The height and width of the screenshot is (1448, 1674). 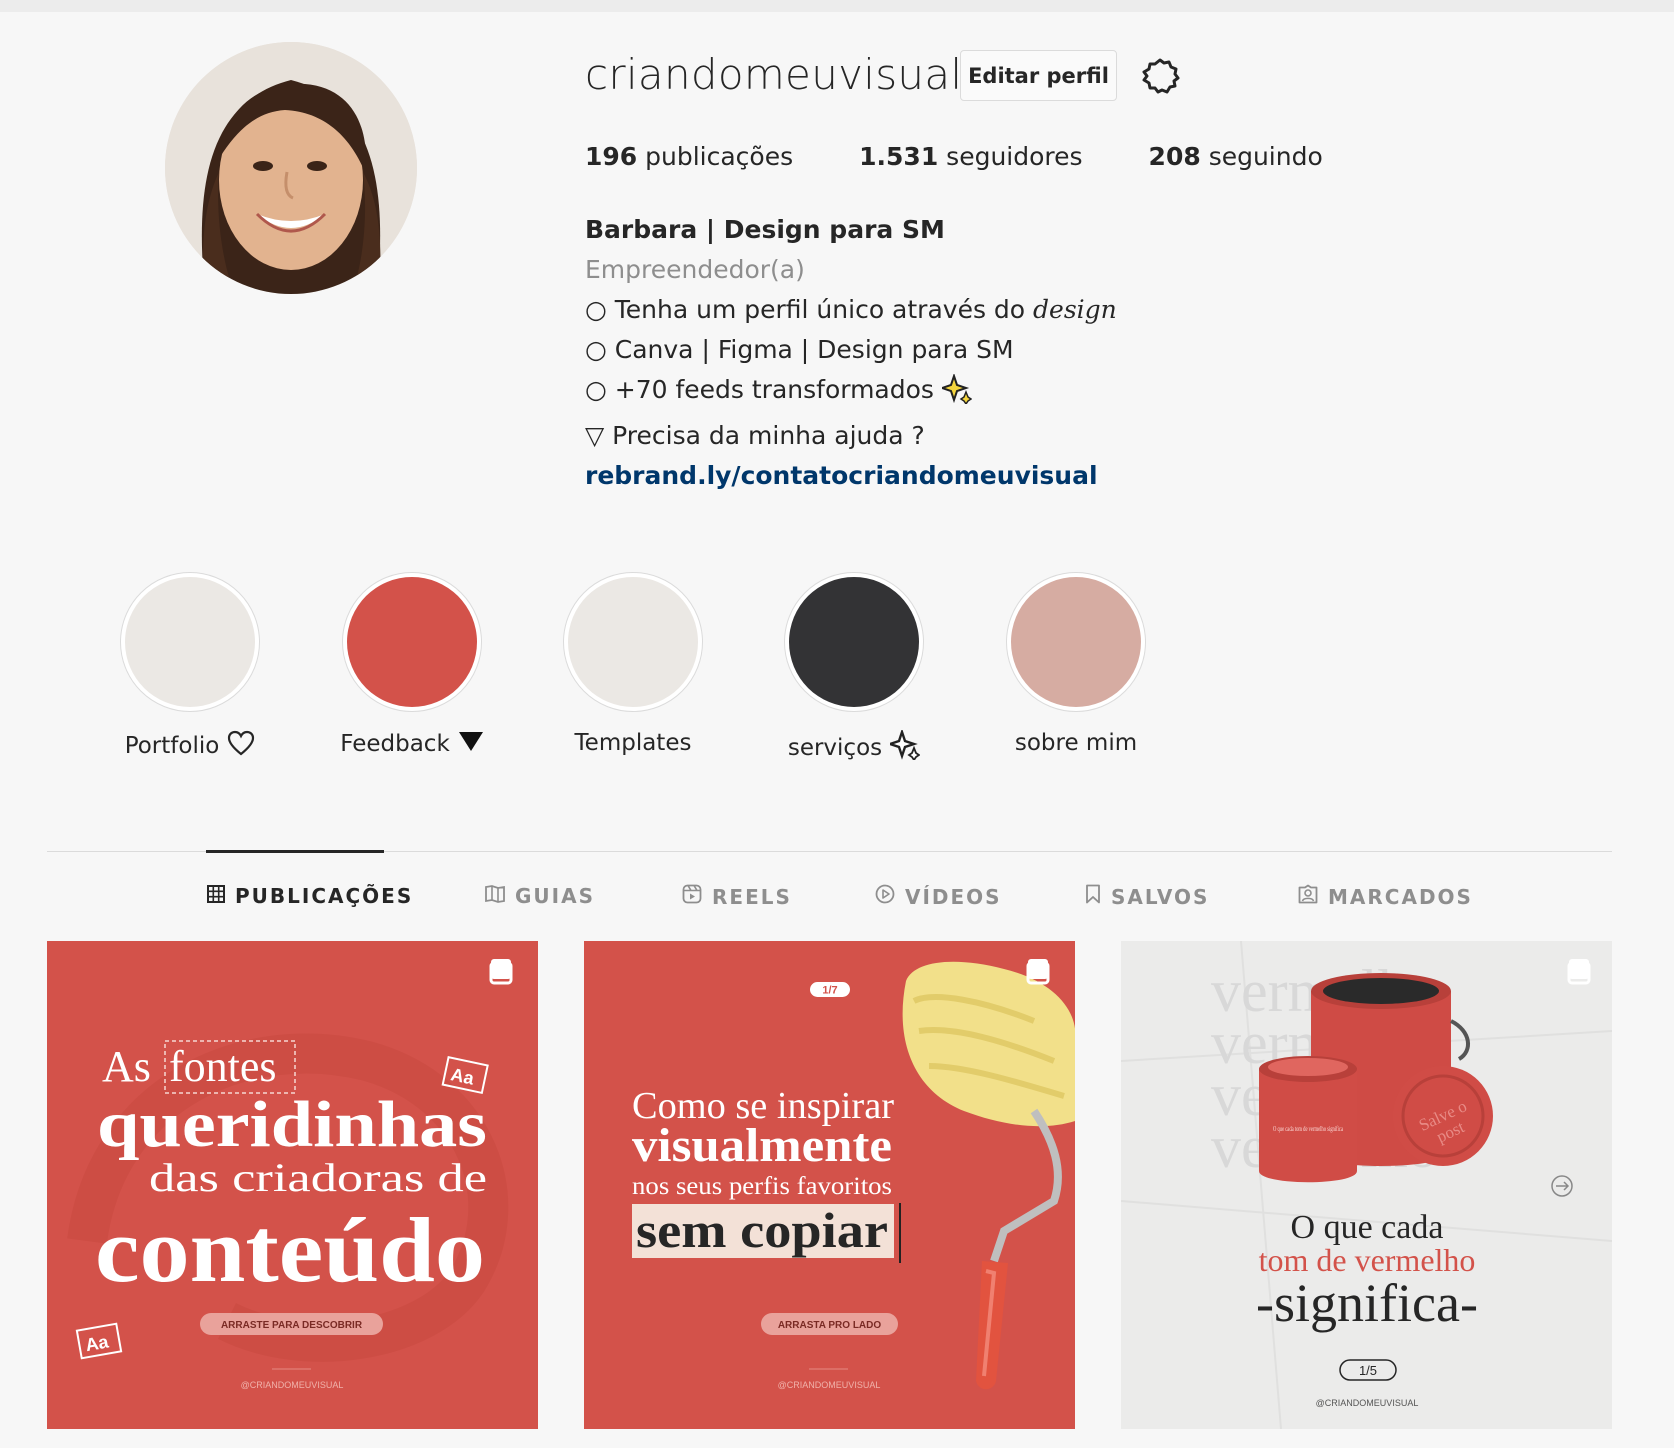 I want to click on highlight-label: Portfolio, so click(x=190, y=746).